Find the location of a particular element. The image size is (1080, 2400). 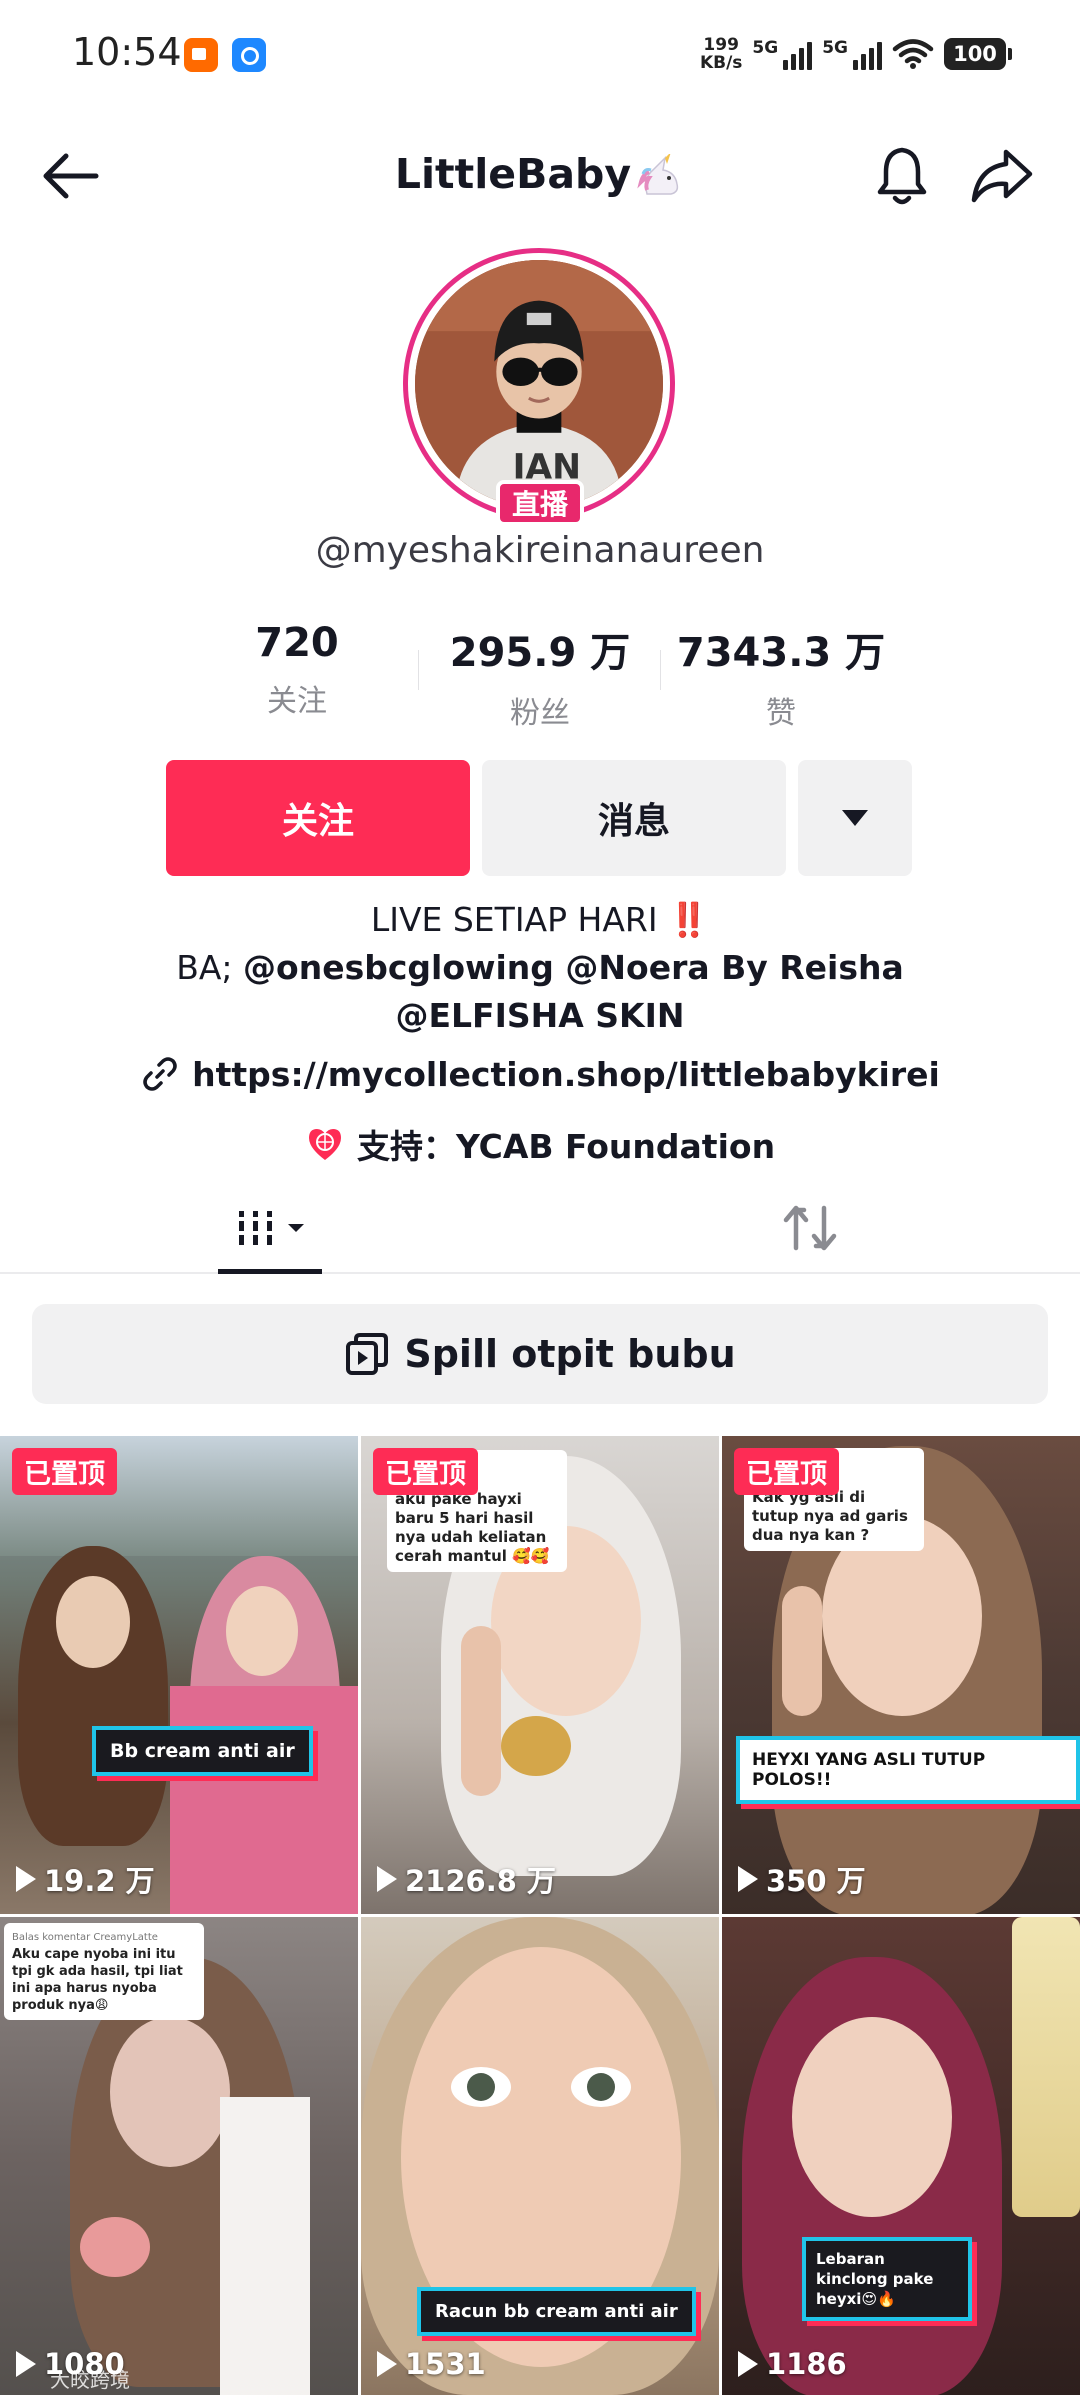

view-count: 350 万 is located at coordinates (802, 1879).